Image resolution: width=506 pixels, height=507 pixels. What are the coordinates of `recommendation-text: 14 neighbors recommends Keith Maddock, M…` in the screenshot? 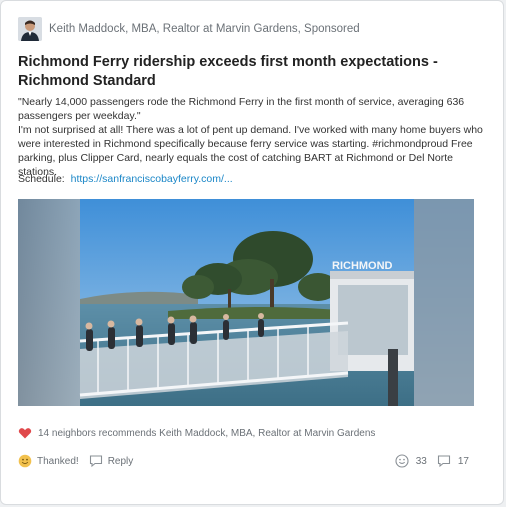 It's located at (207, 433).